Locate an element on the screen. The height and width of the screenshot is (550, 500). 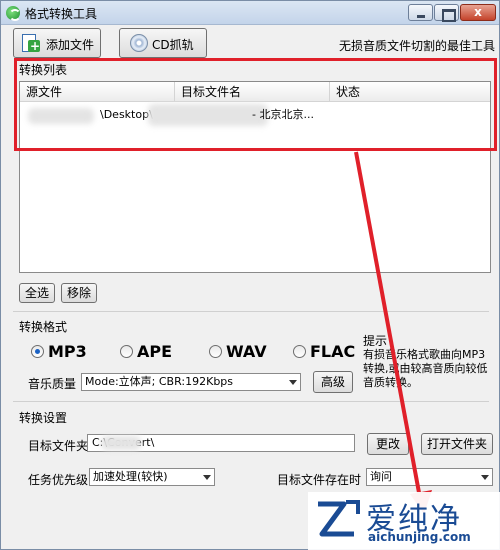
radio-wav: WAV is located at coordinates (244, 351).